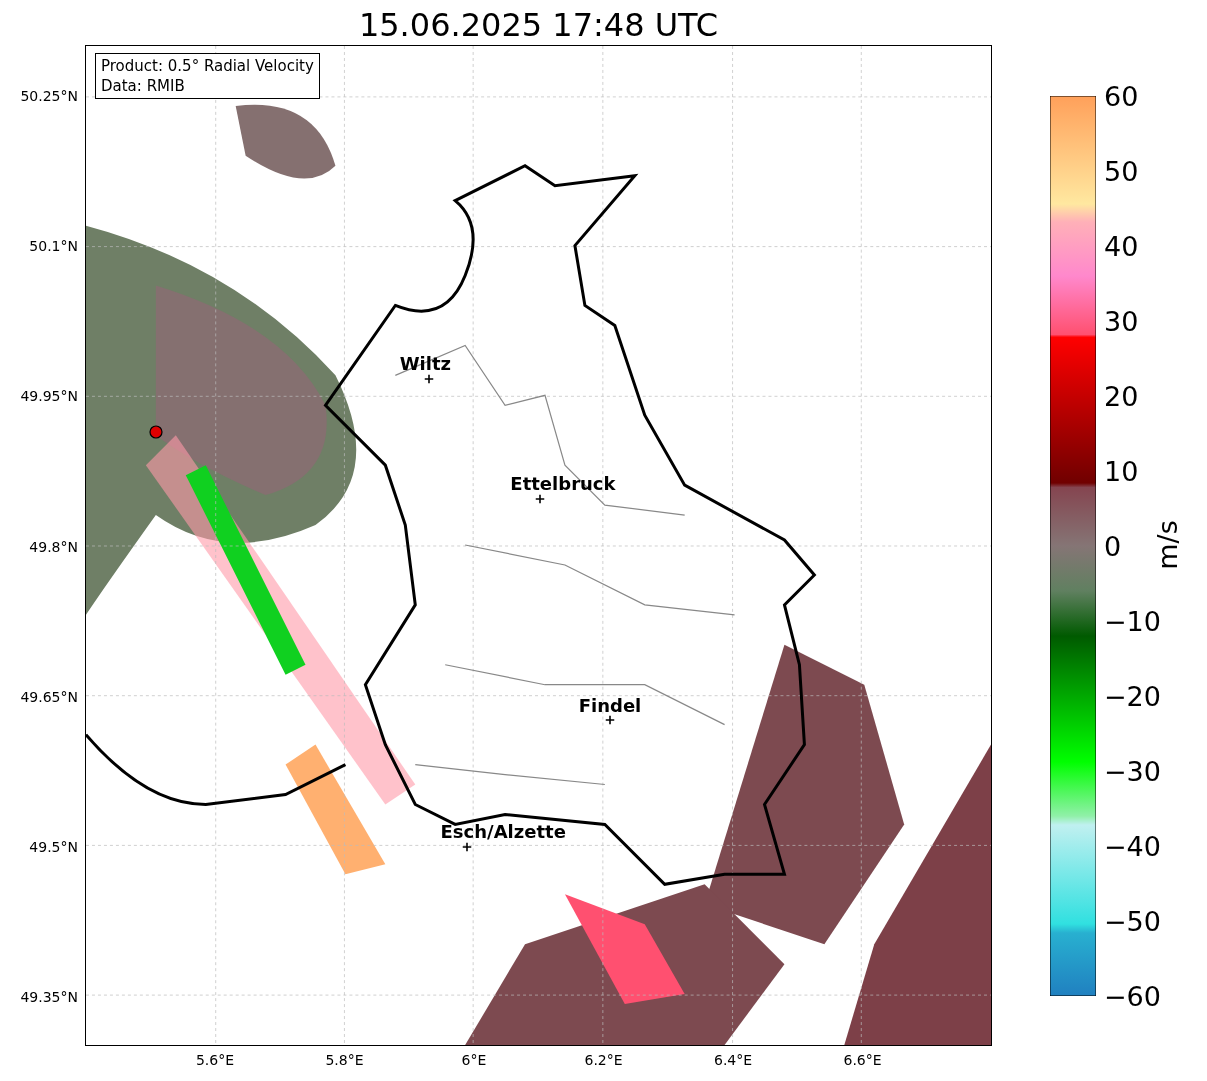 Image resolution: width=1207 pixels, height=1081 pixels. What do you see at coordinates (49, 996) in the screenshot?
I see `latitude-label: 49.35°N` at bounding box center [49, 996].